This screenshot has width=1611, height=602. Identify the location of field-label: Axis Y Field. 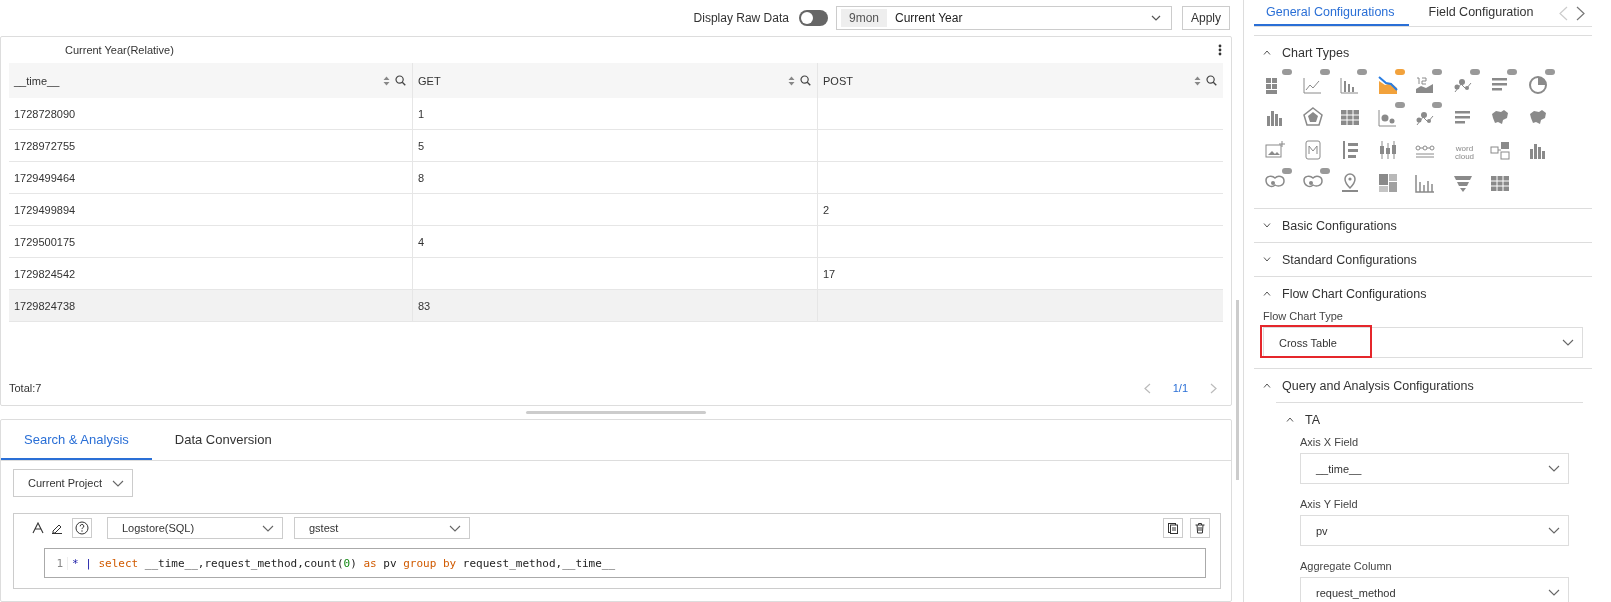
(1329, 504).